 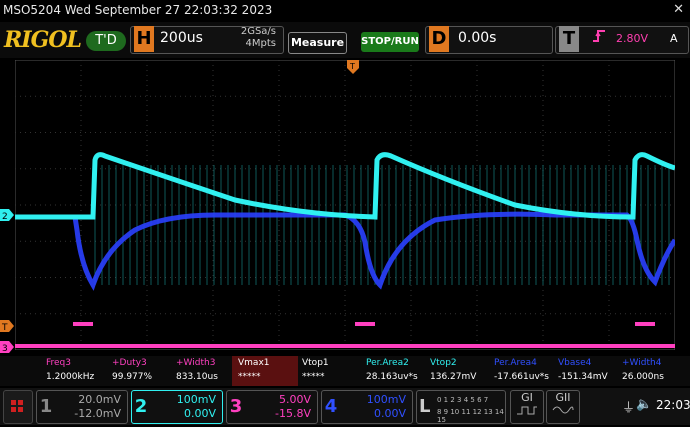 I want to click on channel-number: 4, so click(x=331, y=406).